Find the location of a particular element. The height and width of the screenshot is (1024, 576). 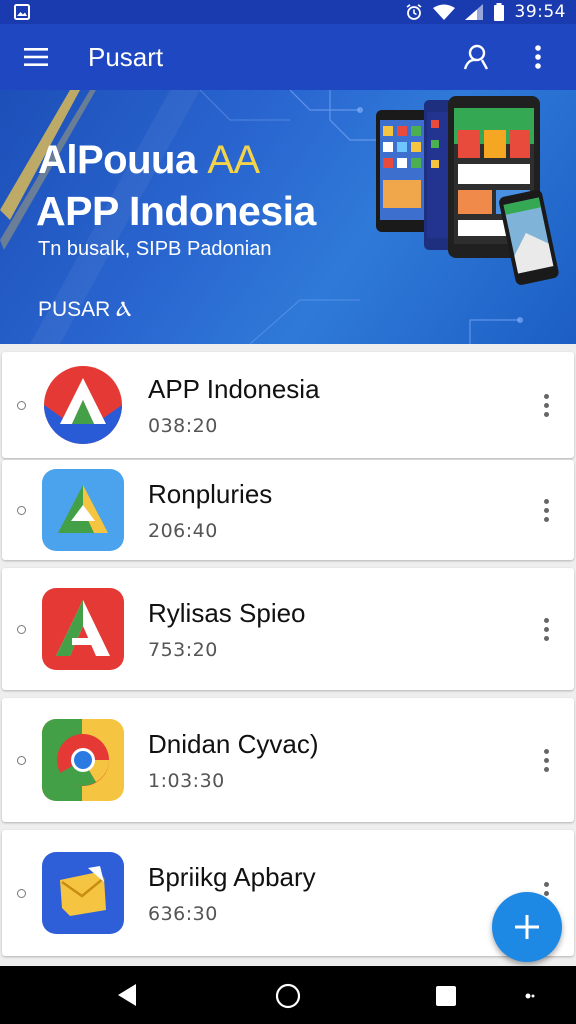

wifi-icon is located at coordinates (443, 12).